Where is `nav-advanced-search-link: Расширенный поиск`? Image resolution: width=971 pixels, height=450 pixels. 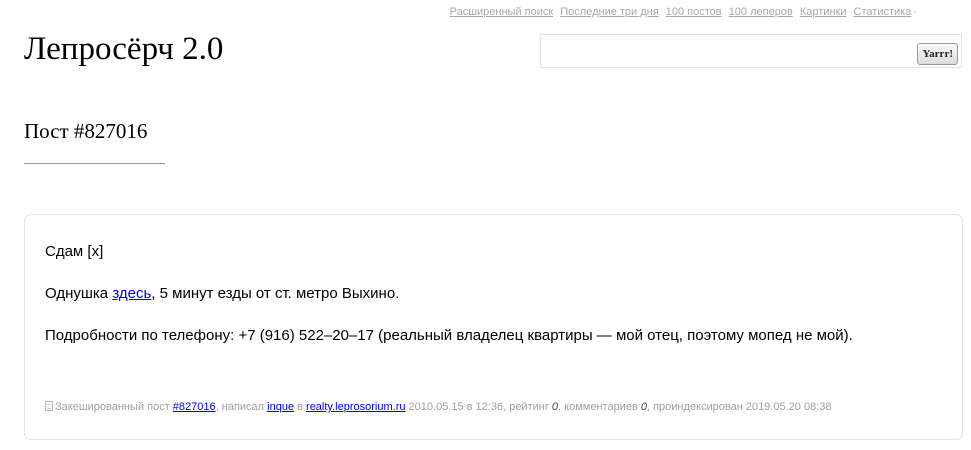
nav-advanced-search-link: Расширенный поиск is located at coordinates (502, 12).